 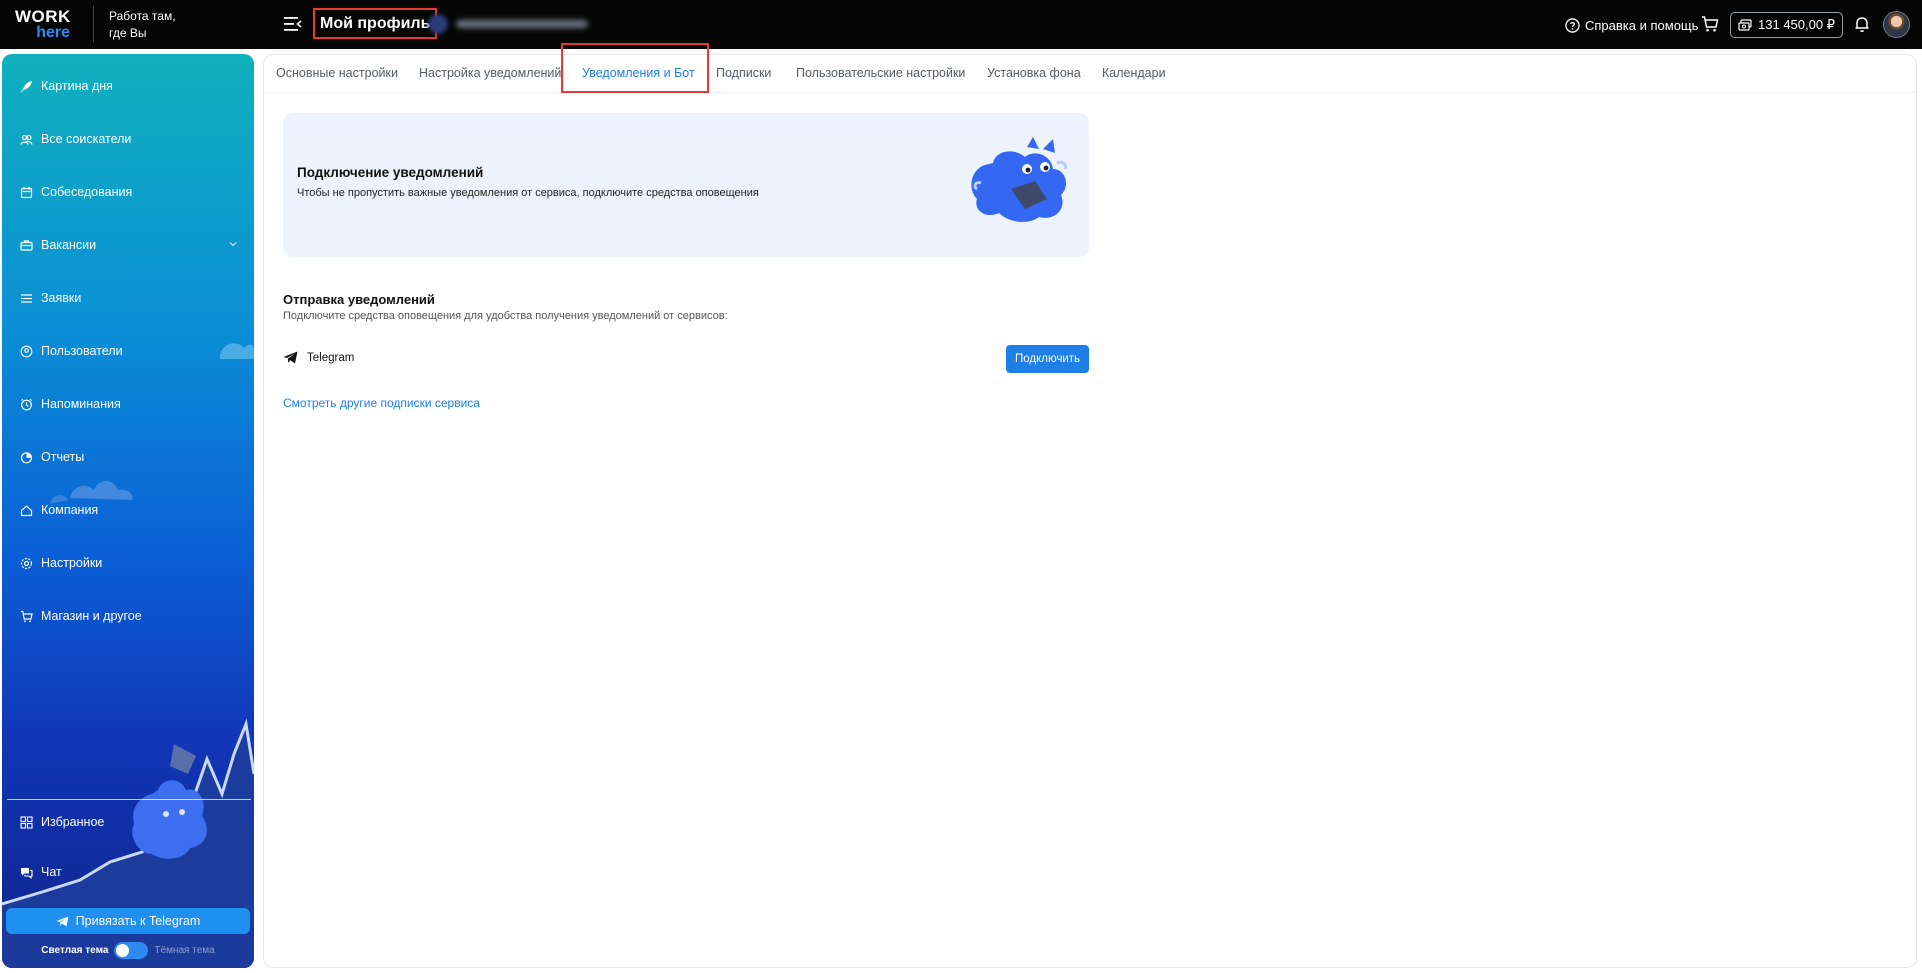 What do you see at coordinates (131, 404) in the screenshot?
I see `sidebar-item-reminders: Напоминания` at bounding box center [131, 404].